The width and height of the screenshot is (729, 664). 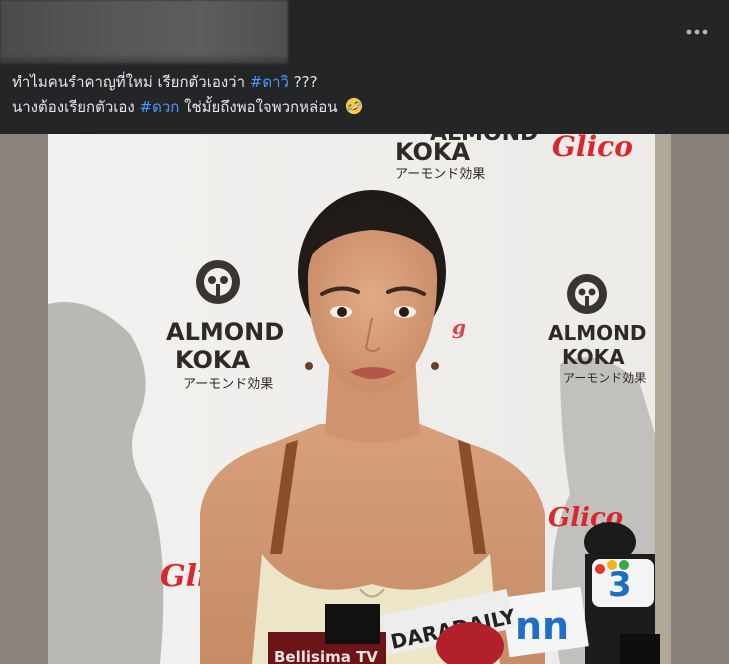 What do you see at coordinates (131, 82) in the screenshot?
I see `caption-line-1-text: ทำไมคนรำคาญที่ใหม่ เรียกตัวเองว่า` at bounding box center [131, 82].